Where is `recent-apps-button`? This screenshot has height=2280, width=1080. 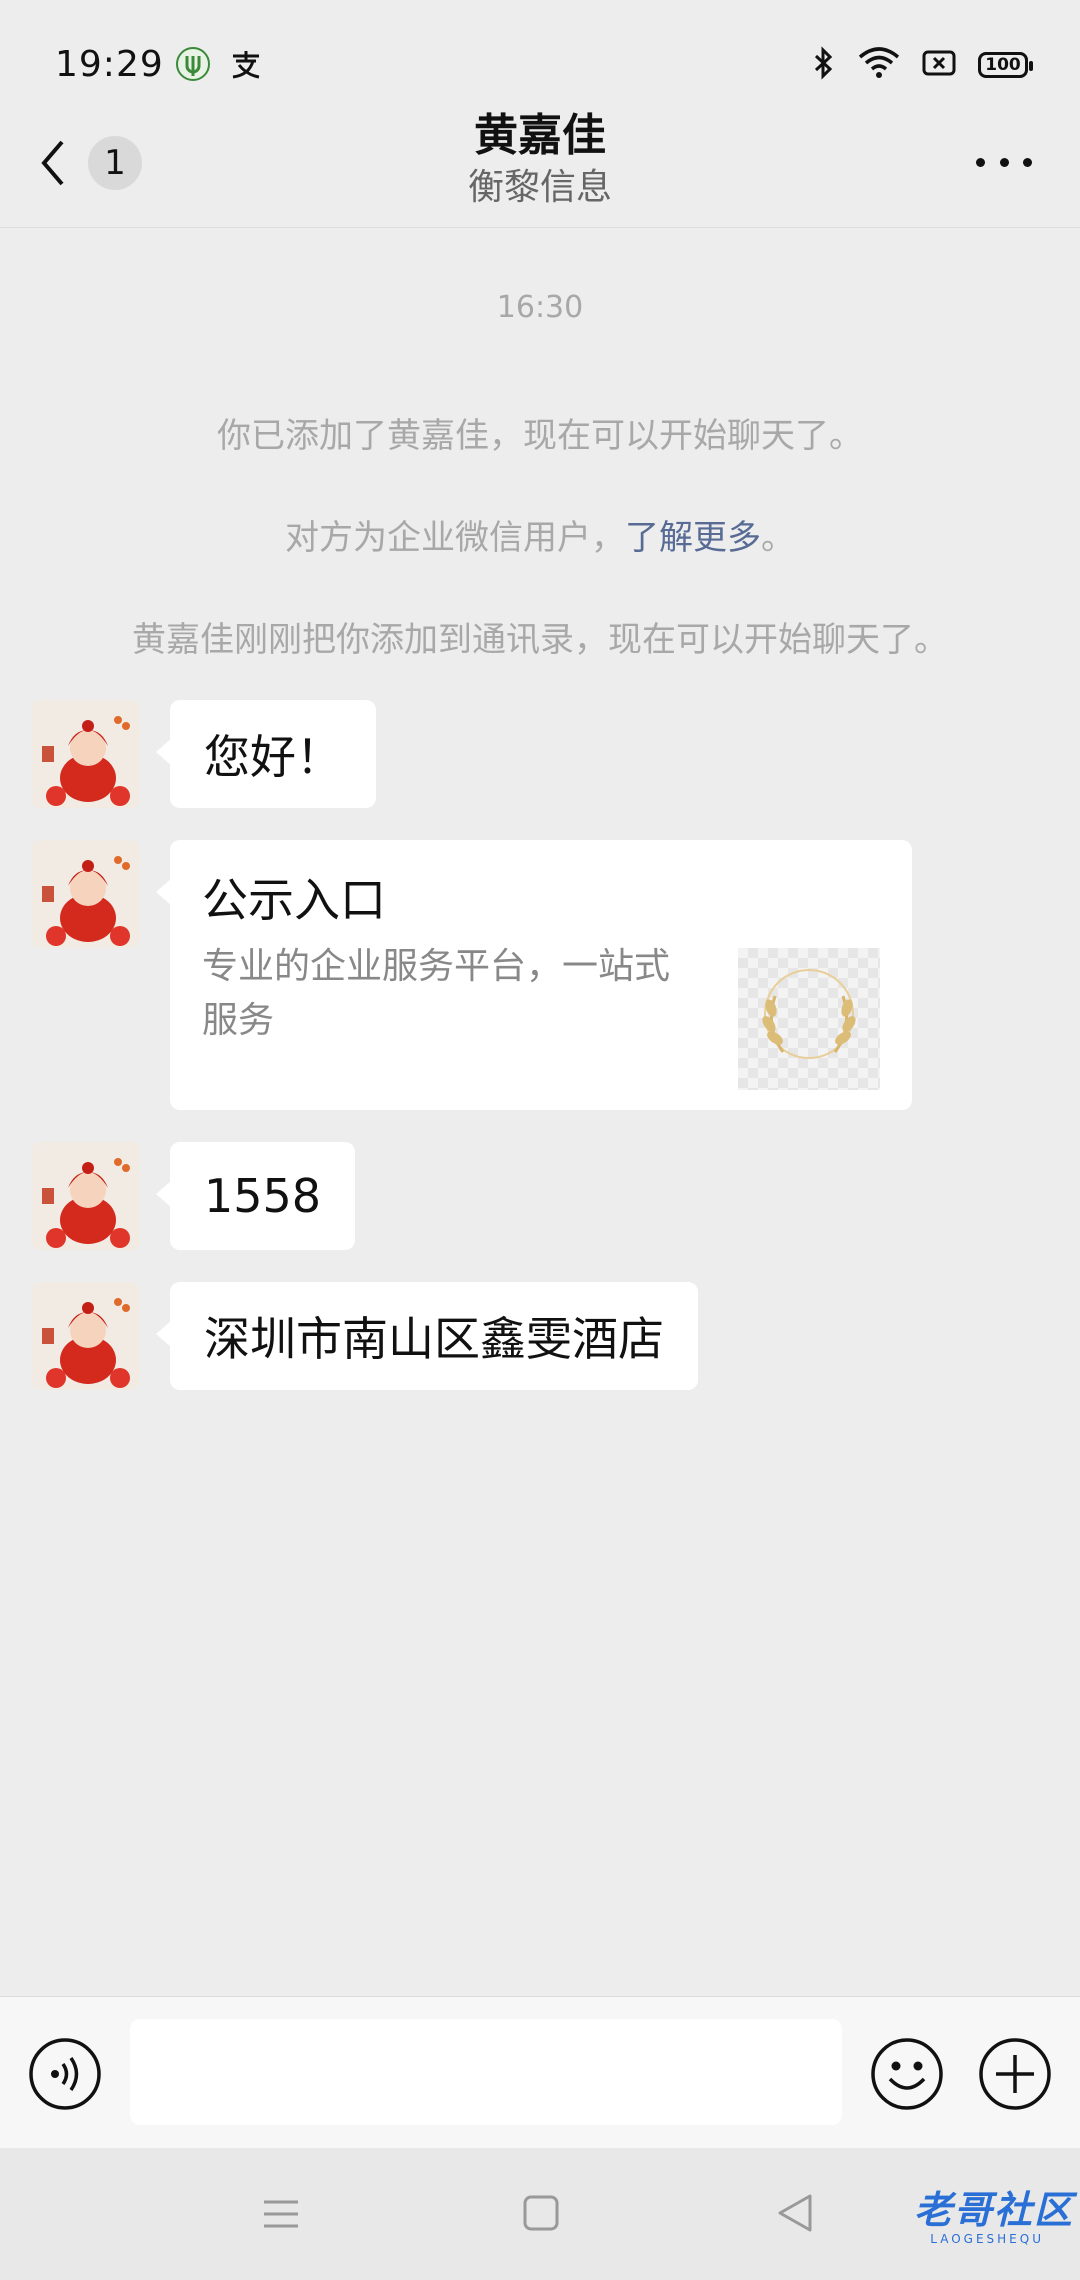
recent-apps-button is located at coordinates (281, 2214).